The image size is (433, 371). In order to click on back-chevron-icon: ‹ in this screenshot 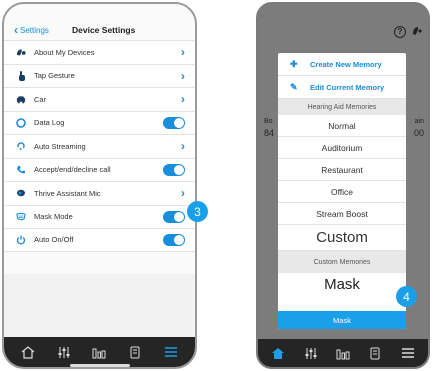, I will do `click(16, 30)`.